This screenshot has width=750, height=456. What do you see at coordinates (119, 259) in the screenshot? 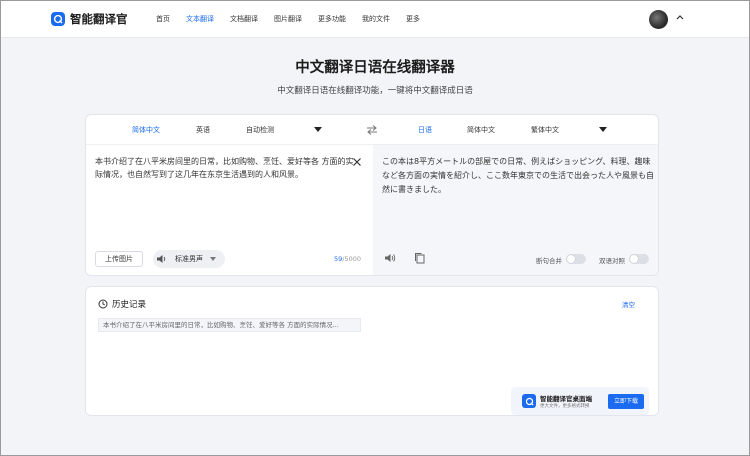
I see `upload-image-button: 上传图片` at bounding box center [119, 259].